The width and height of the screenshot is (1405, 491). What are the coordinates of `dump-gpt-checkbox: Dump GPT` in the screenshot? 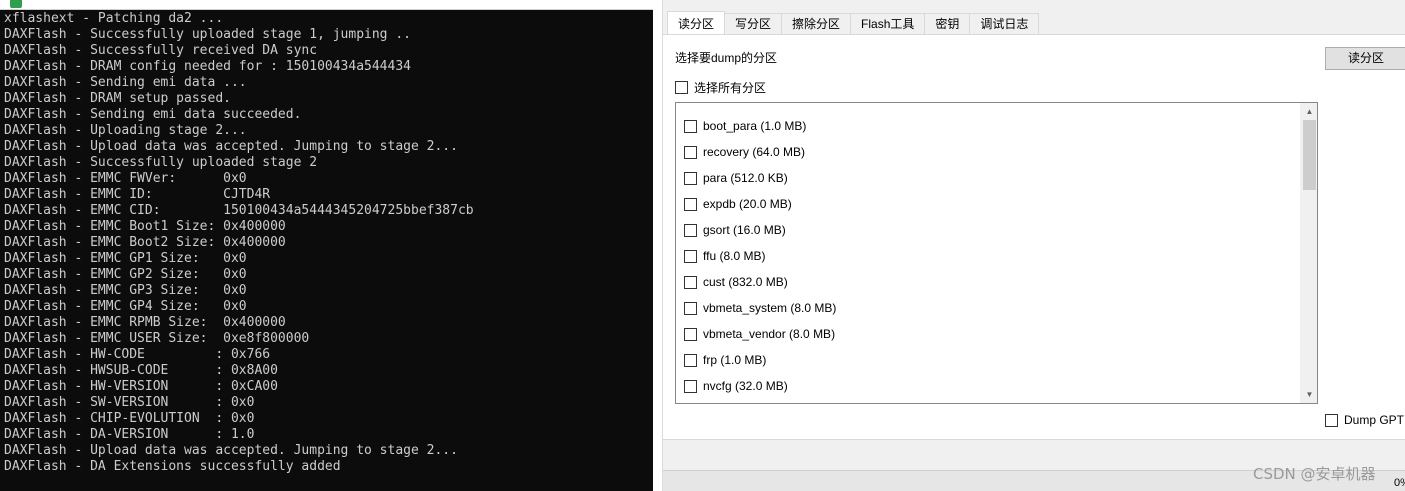 It's located at (1364, 420).